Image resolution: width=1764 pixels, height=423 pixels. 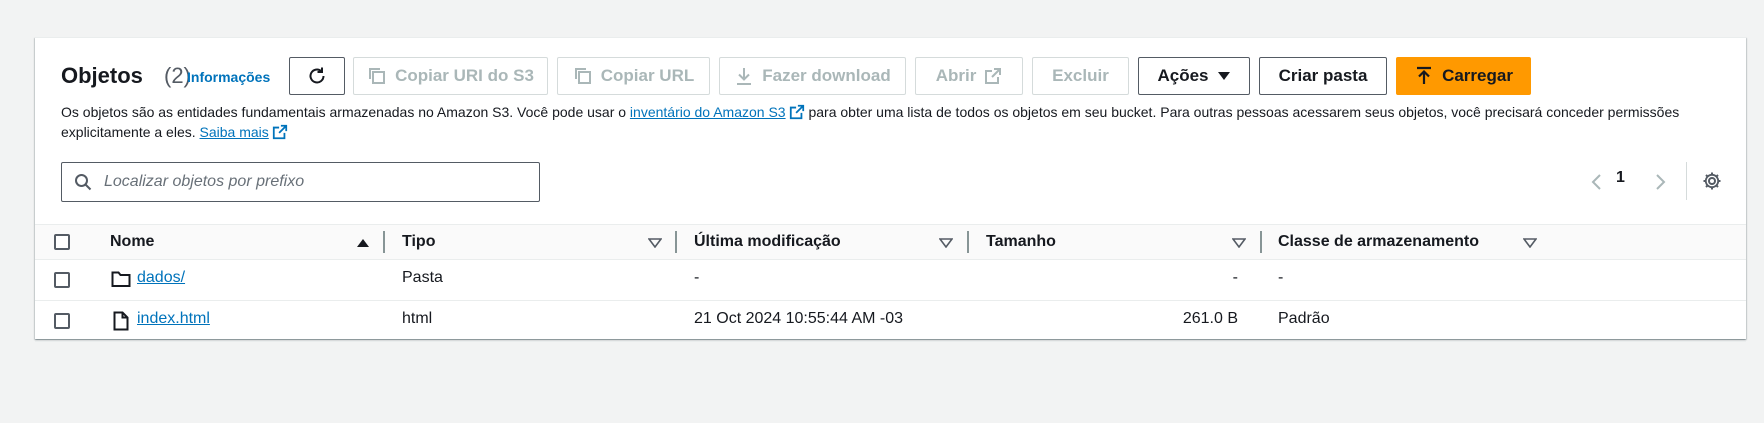 I want to click on preferences-button, so click(x=1712, y=183).